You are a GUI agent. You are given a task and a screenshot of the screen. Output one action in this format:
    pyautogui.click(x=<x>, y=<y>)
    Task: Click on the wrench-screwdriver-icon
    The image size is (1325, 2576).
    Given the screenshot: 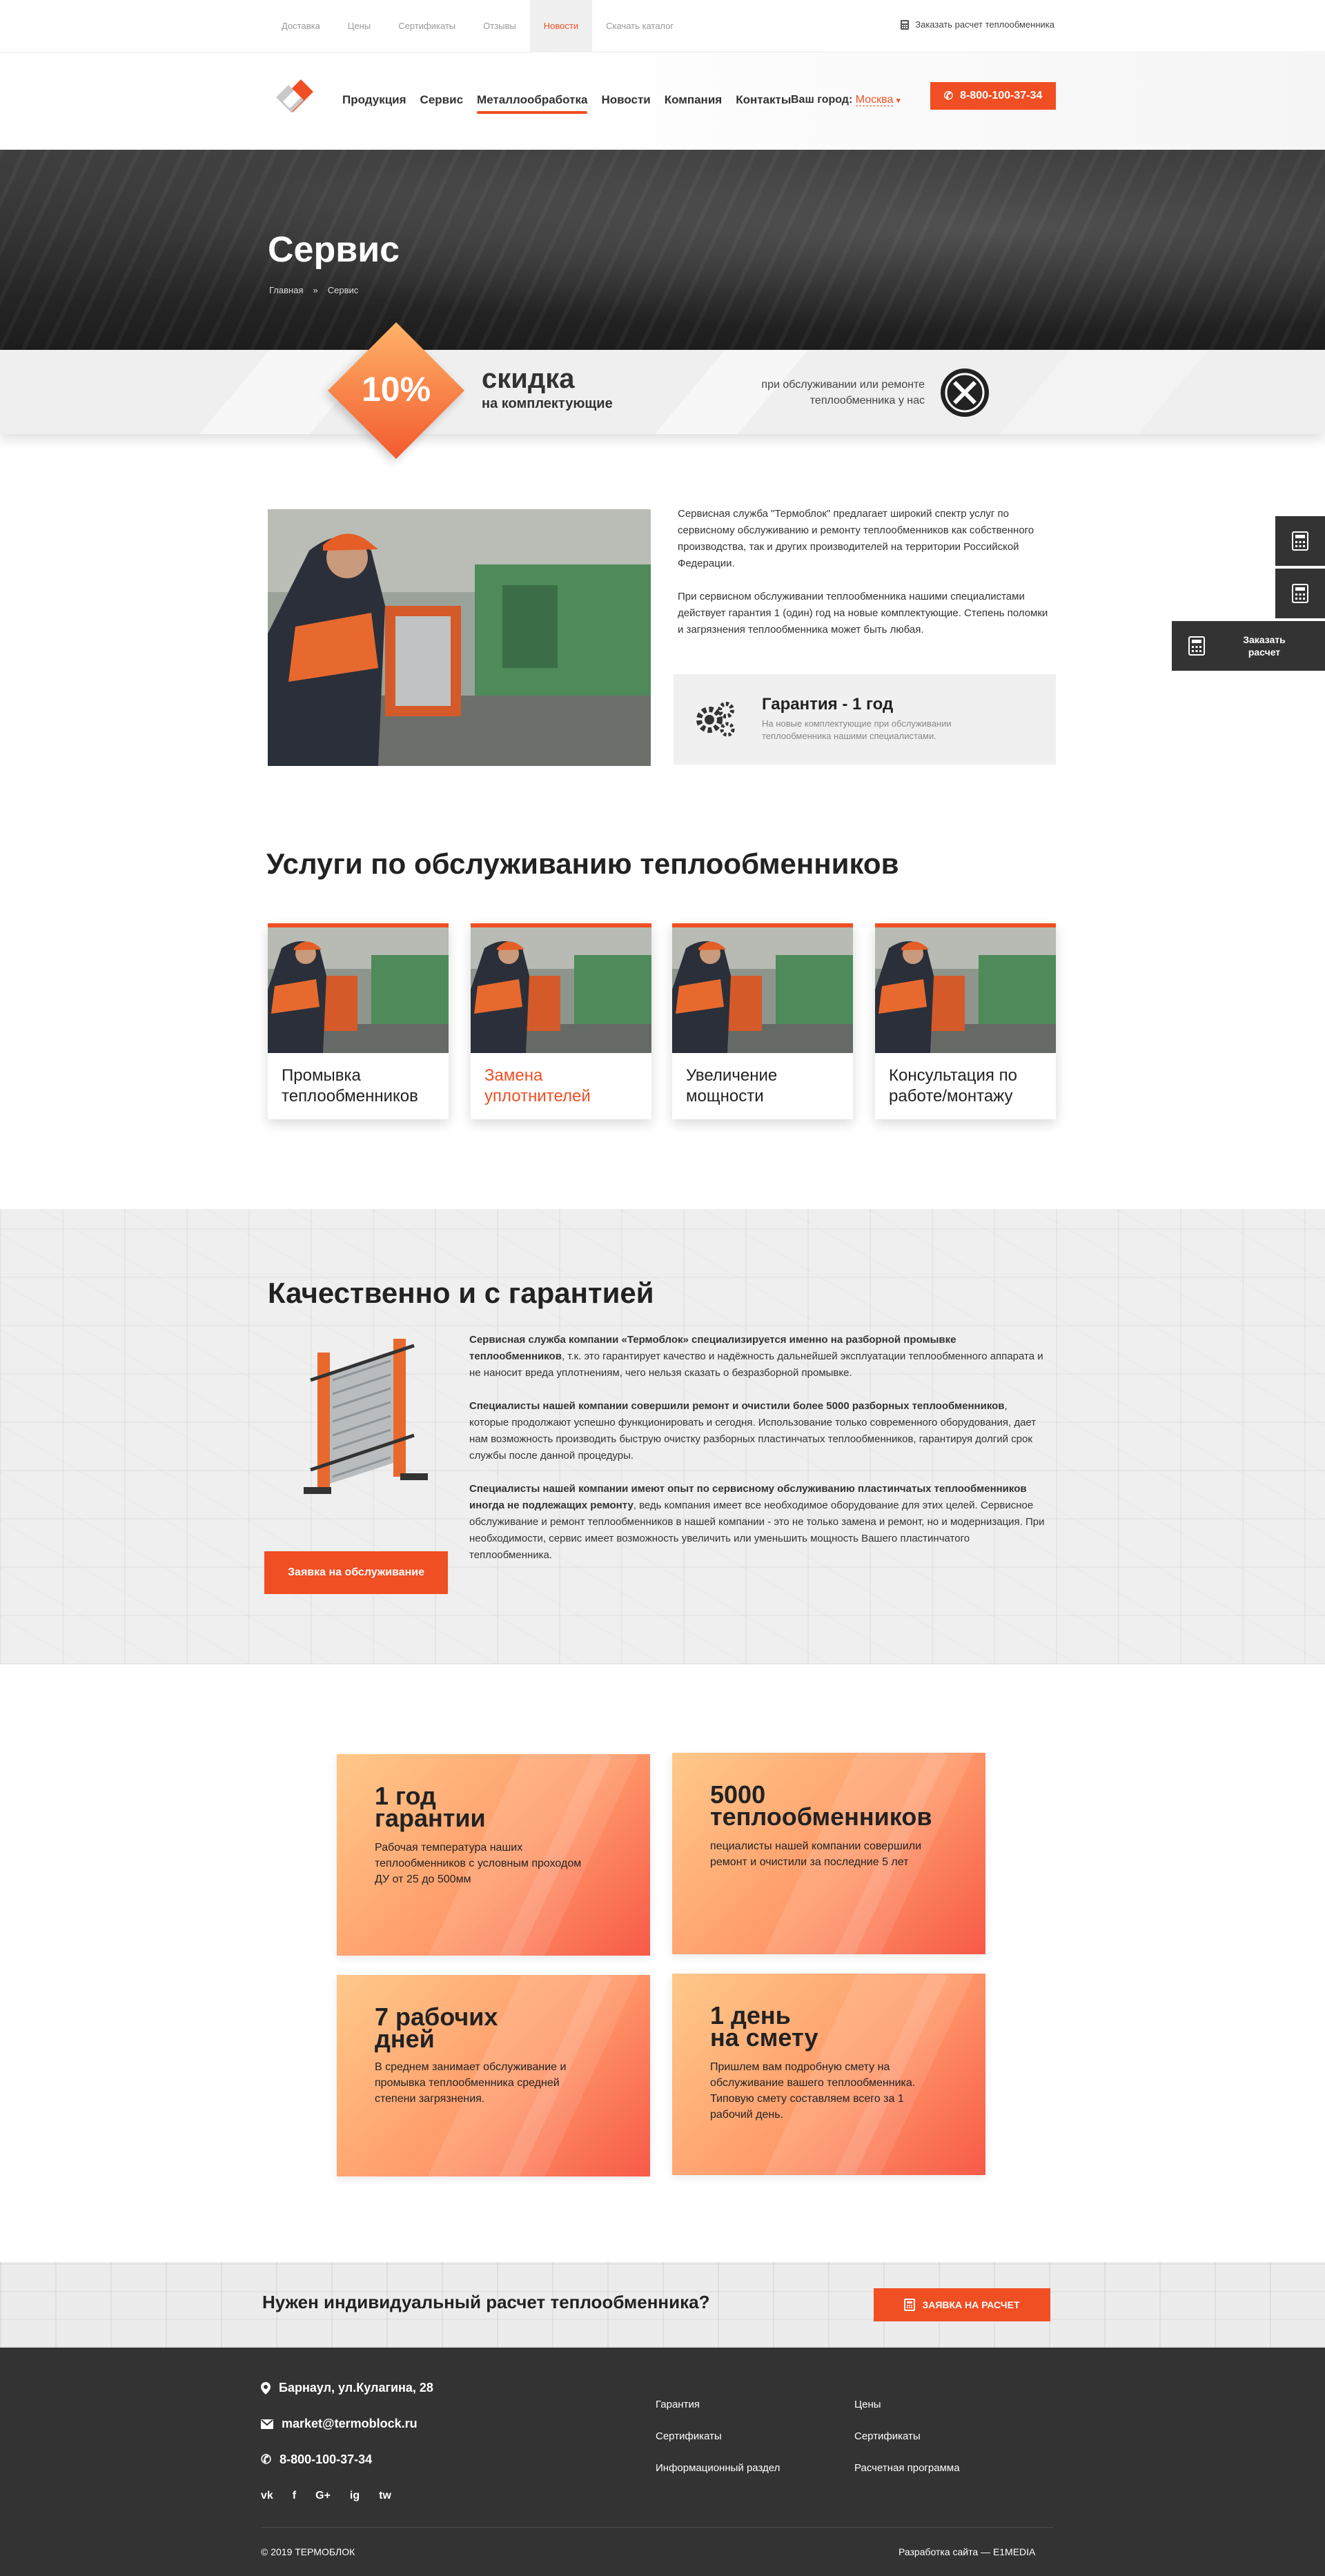 What is the action you would take?
    pyautogui.click(x=965, y=392)
    